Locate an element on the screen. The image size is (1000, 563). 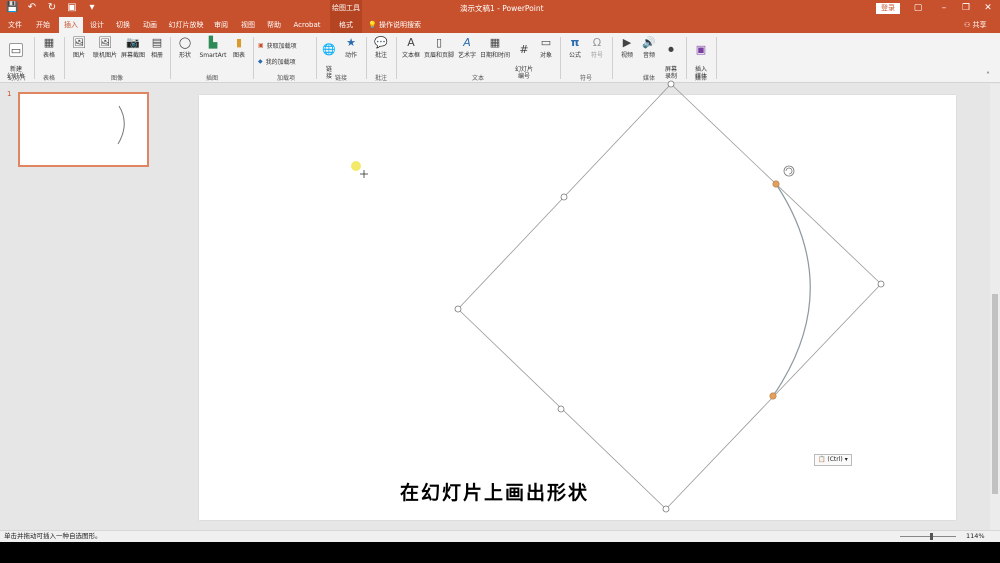
textbox-button: A 文本框 is located at coordinates (411, 47).